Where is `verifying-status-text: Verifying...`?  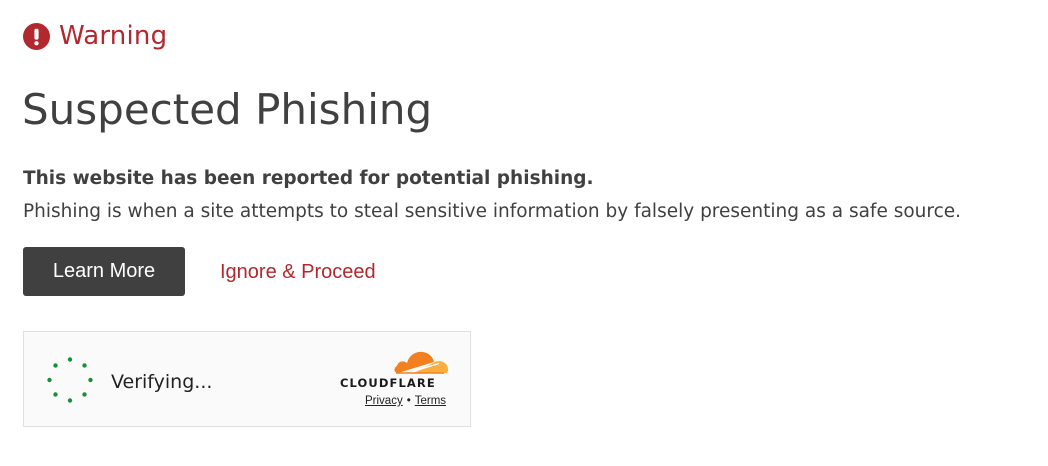 verifying-status-text: Verifying... is located at coordinates (162, 382).